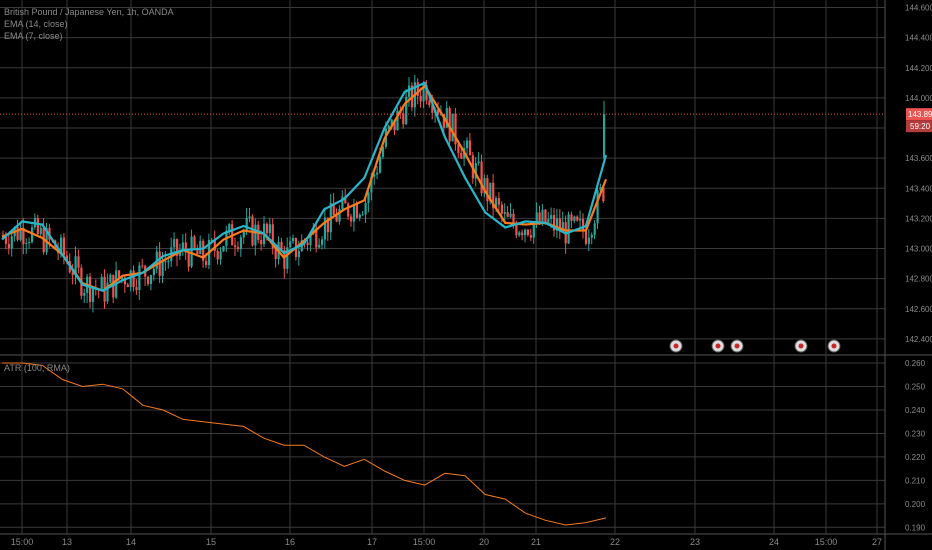 The height and width of the screenshot is (550, 932). I want to click on time-tick-label: 21, so click(536, 542).